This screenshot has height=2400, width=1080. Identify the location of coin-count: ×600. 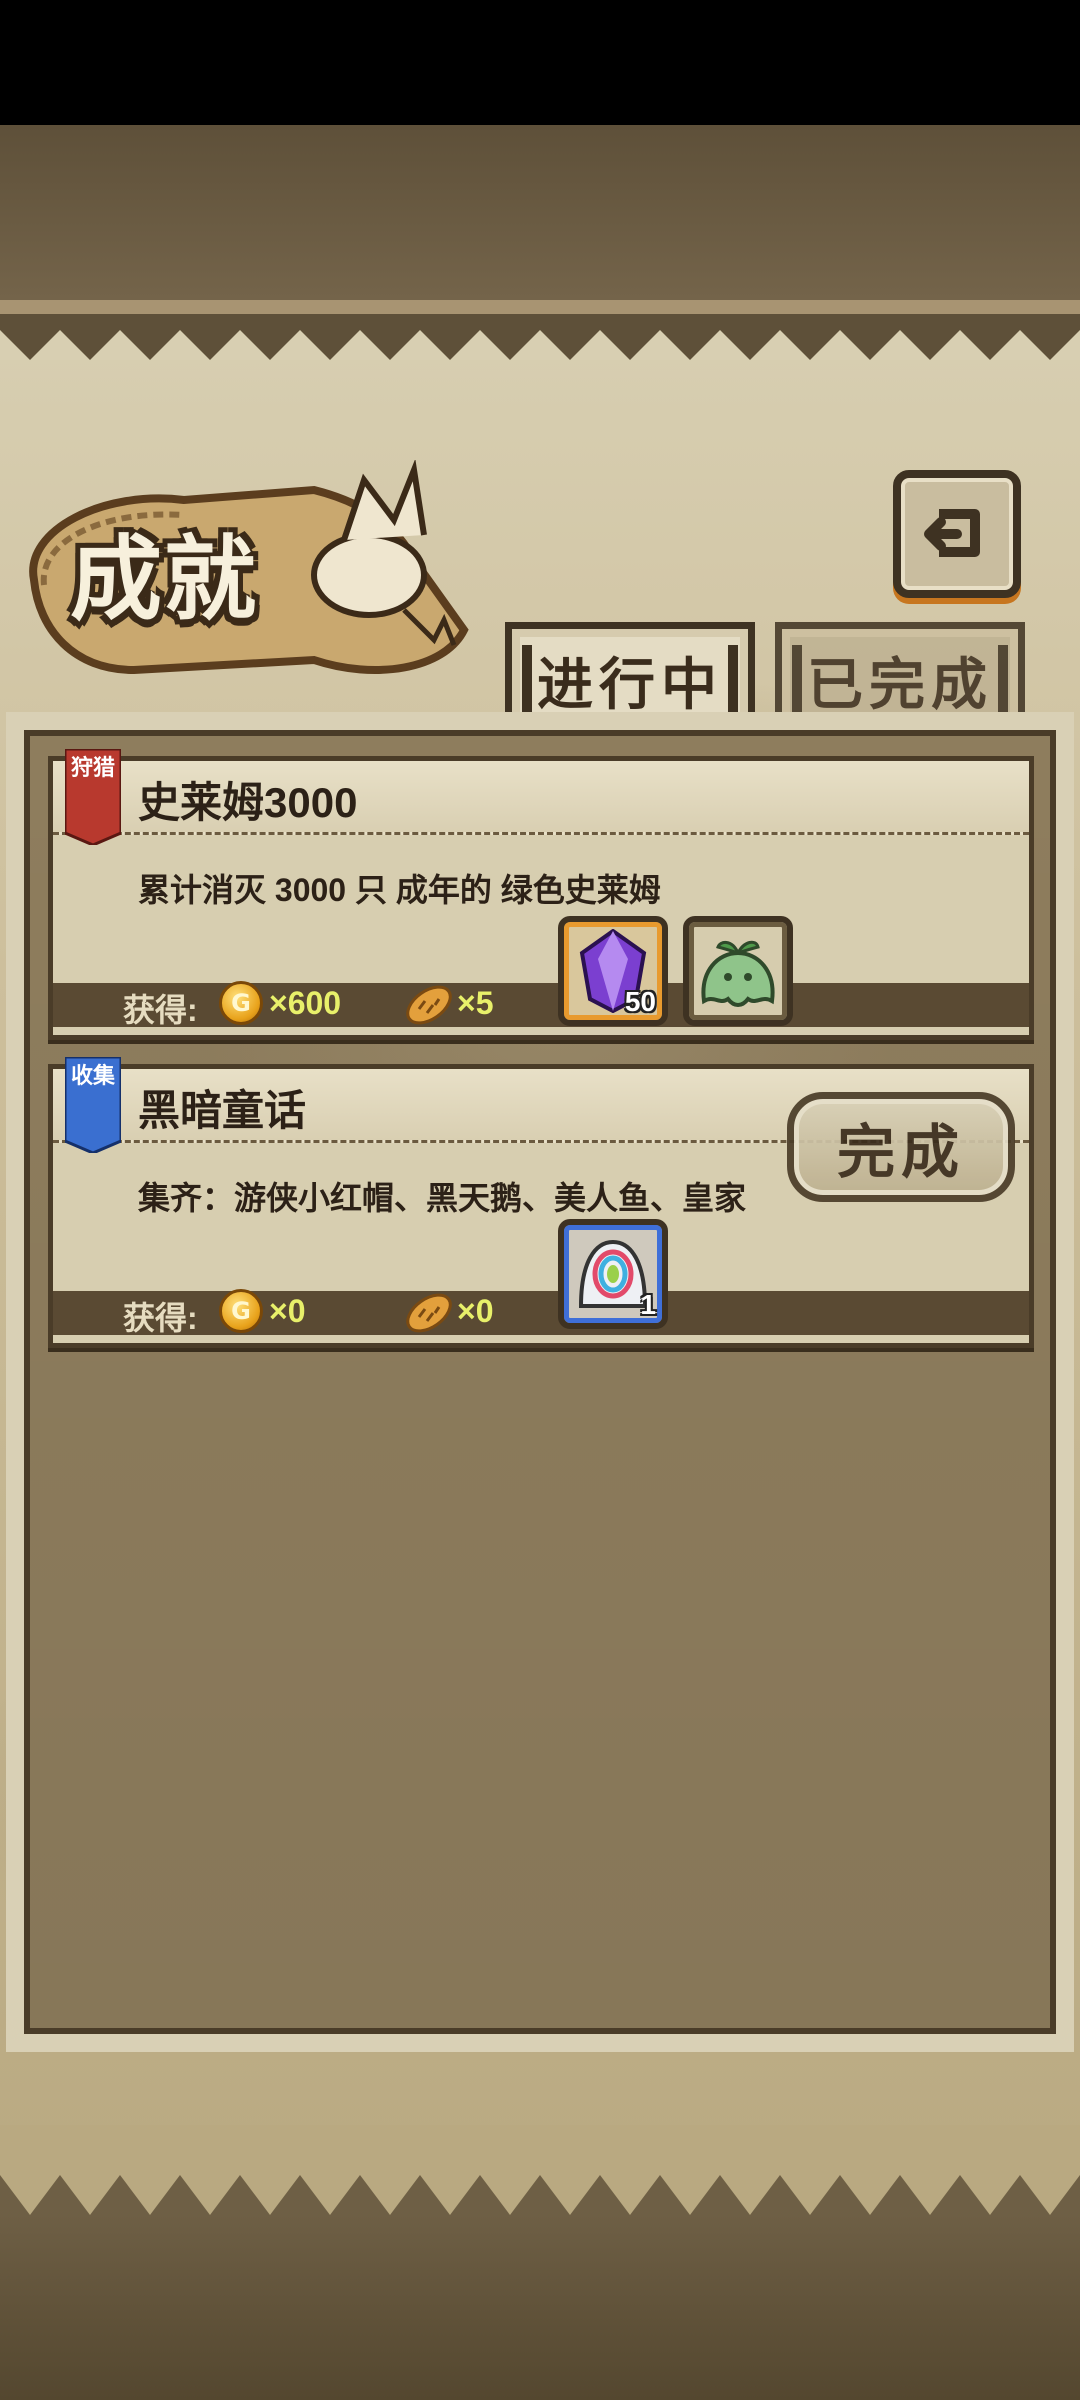
(305, 1003).